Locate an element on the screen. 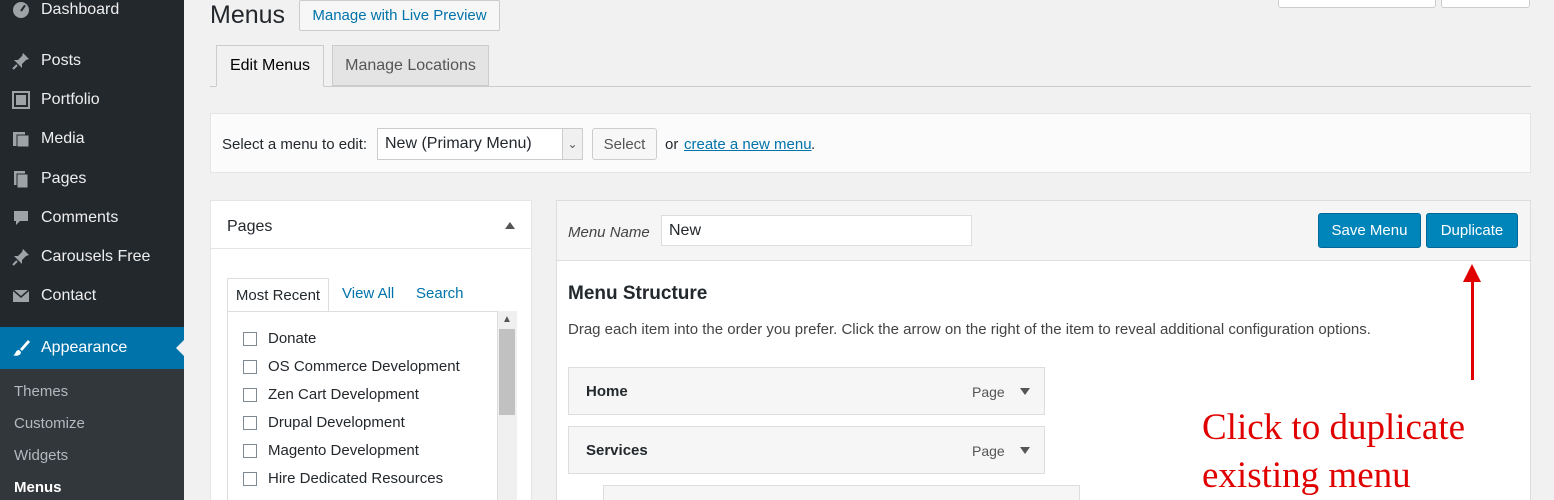 The width and height of the screenshot is (1554, 500). sidebar-item-label: Comments is located at coordinates (80, 217).